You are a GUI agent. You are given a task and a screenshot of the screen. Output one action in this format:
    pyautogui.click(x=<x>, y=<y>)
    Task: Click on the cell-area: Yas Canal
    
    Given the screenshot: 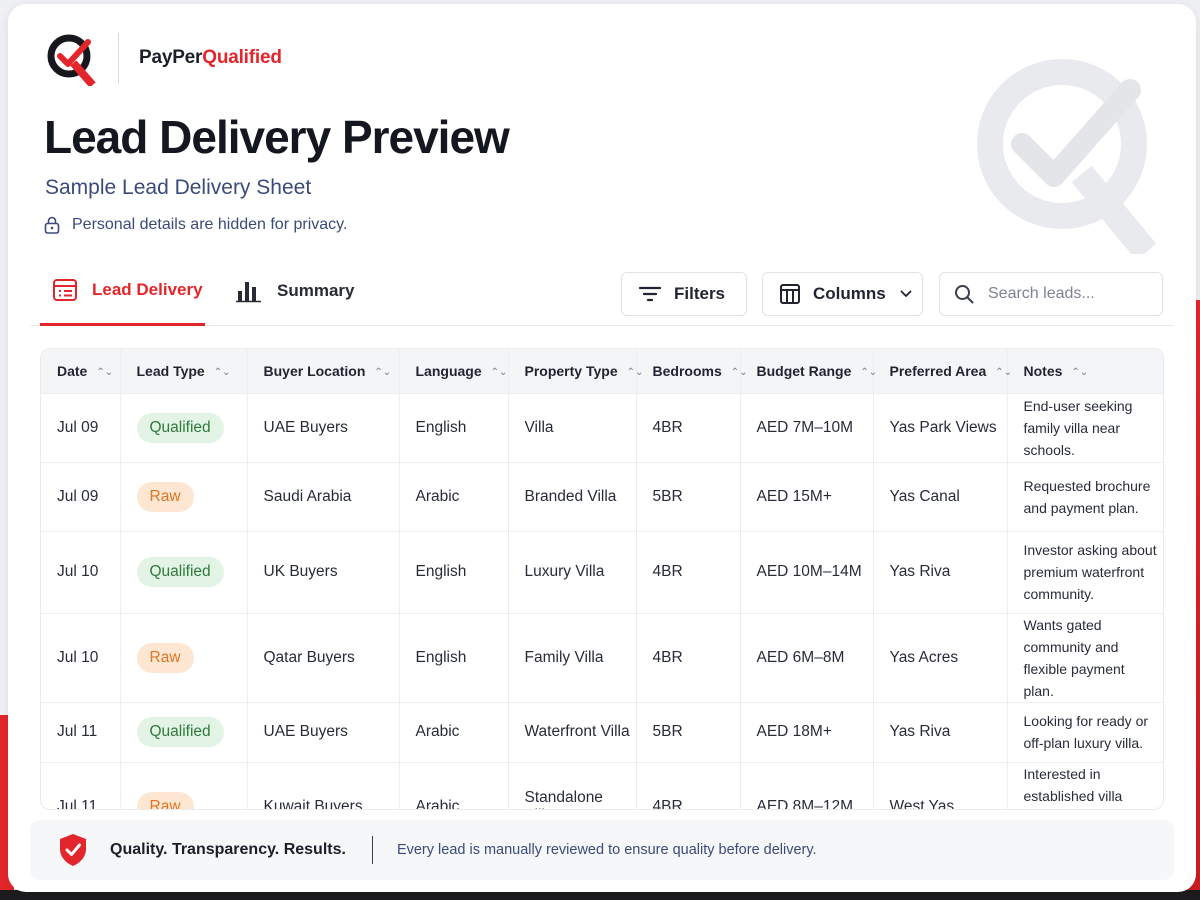 What is the action you would take?
    pyautogui.click(x=940, y=496)
    